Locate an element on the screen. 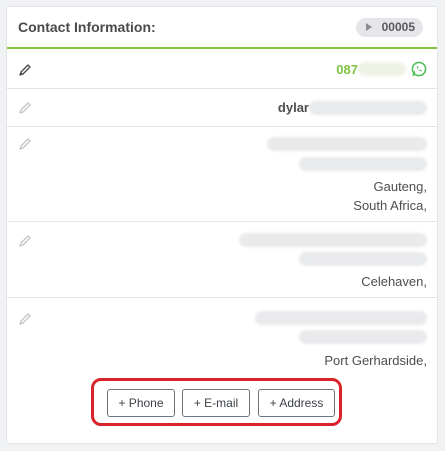 This screenshot has width=445, height=451. address-country: South Africa, is located at coordinates (390, 205).